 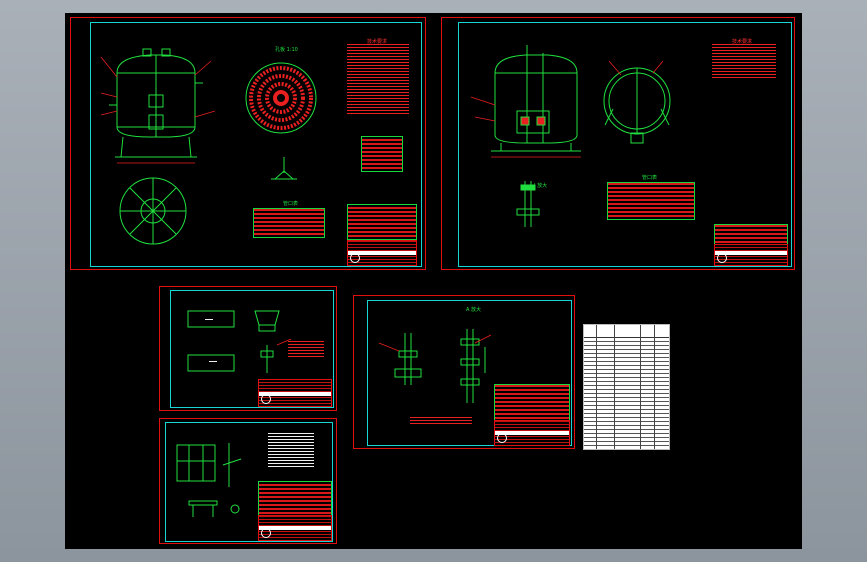 What do you see at coordinates (153, 211) in the screenshot?
I see `sheet-1-tank-top-view` at bounding box center [153, 211].